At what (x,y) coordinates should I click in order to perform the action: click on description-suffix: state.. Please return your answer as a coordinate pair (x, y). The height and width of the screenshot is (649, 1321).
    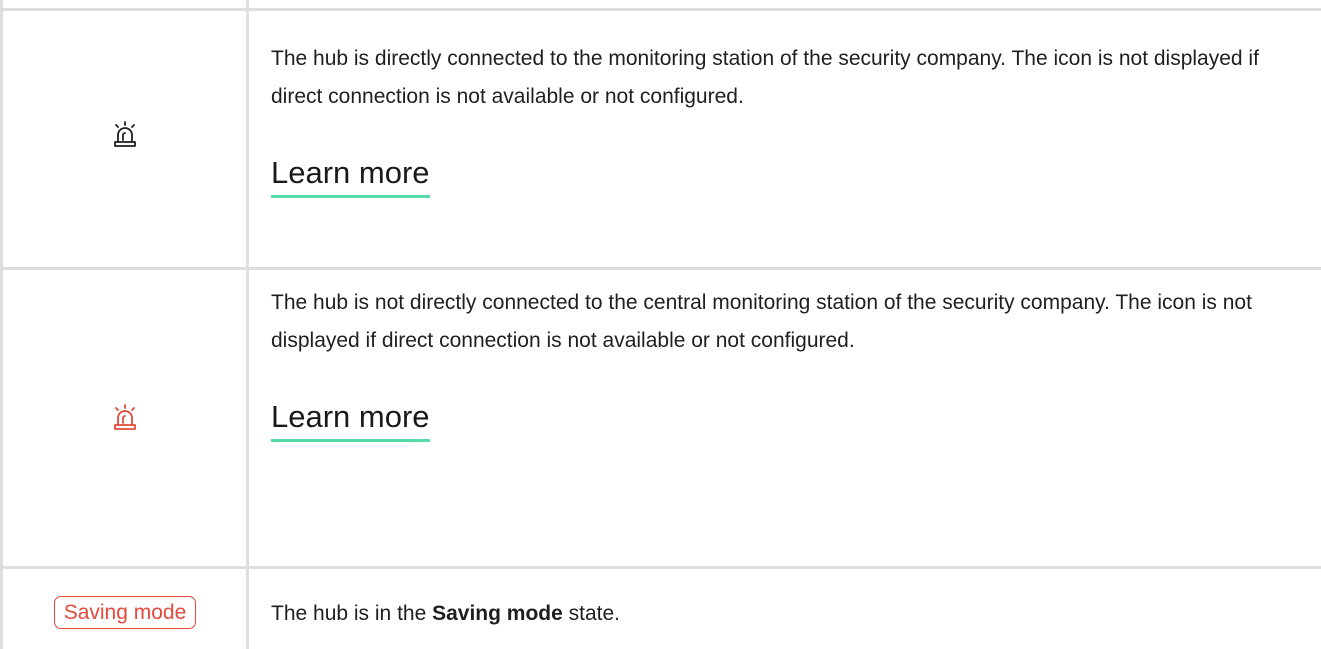
    Looking at the image, I should click on (591, 613).